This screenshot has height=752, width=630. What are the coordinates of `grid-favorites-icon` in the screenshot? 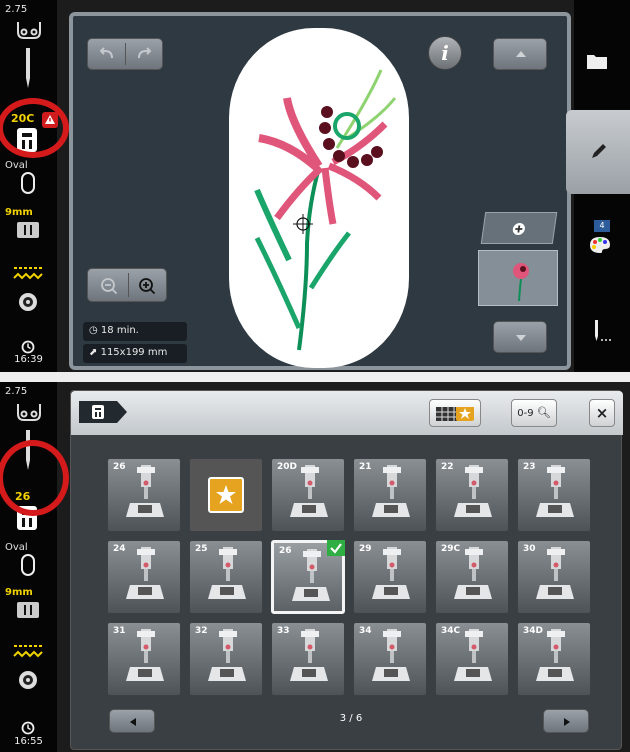 It's located at (455, 414).